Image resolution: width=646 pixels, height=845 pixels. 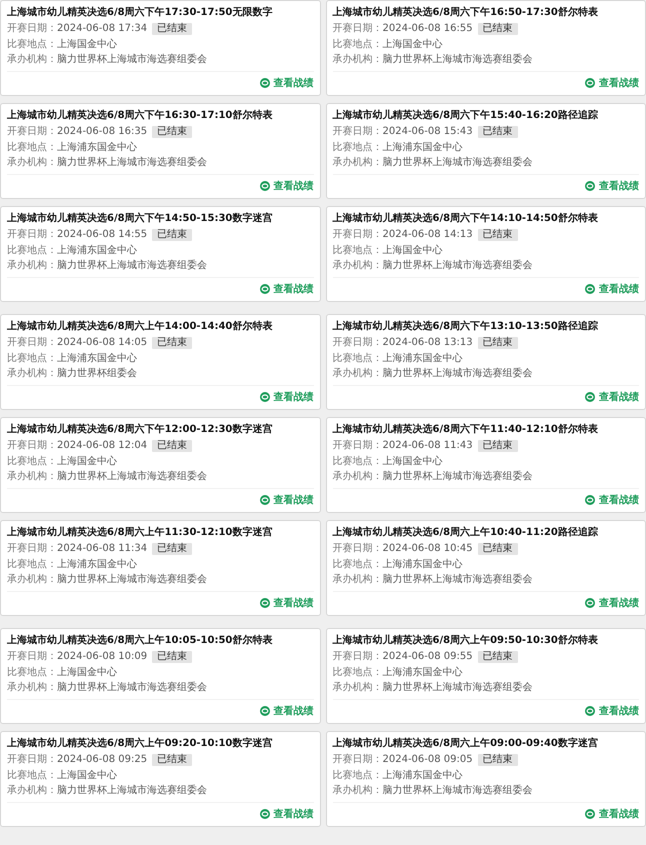 What do you see at coordinates (102, 235) in the screenshot?
I see `start-time: 2024-06-08 14:55` at bounding box center [102, 235].